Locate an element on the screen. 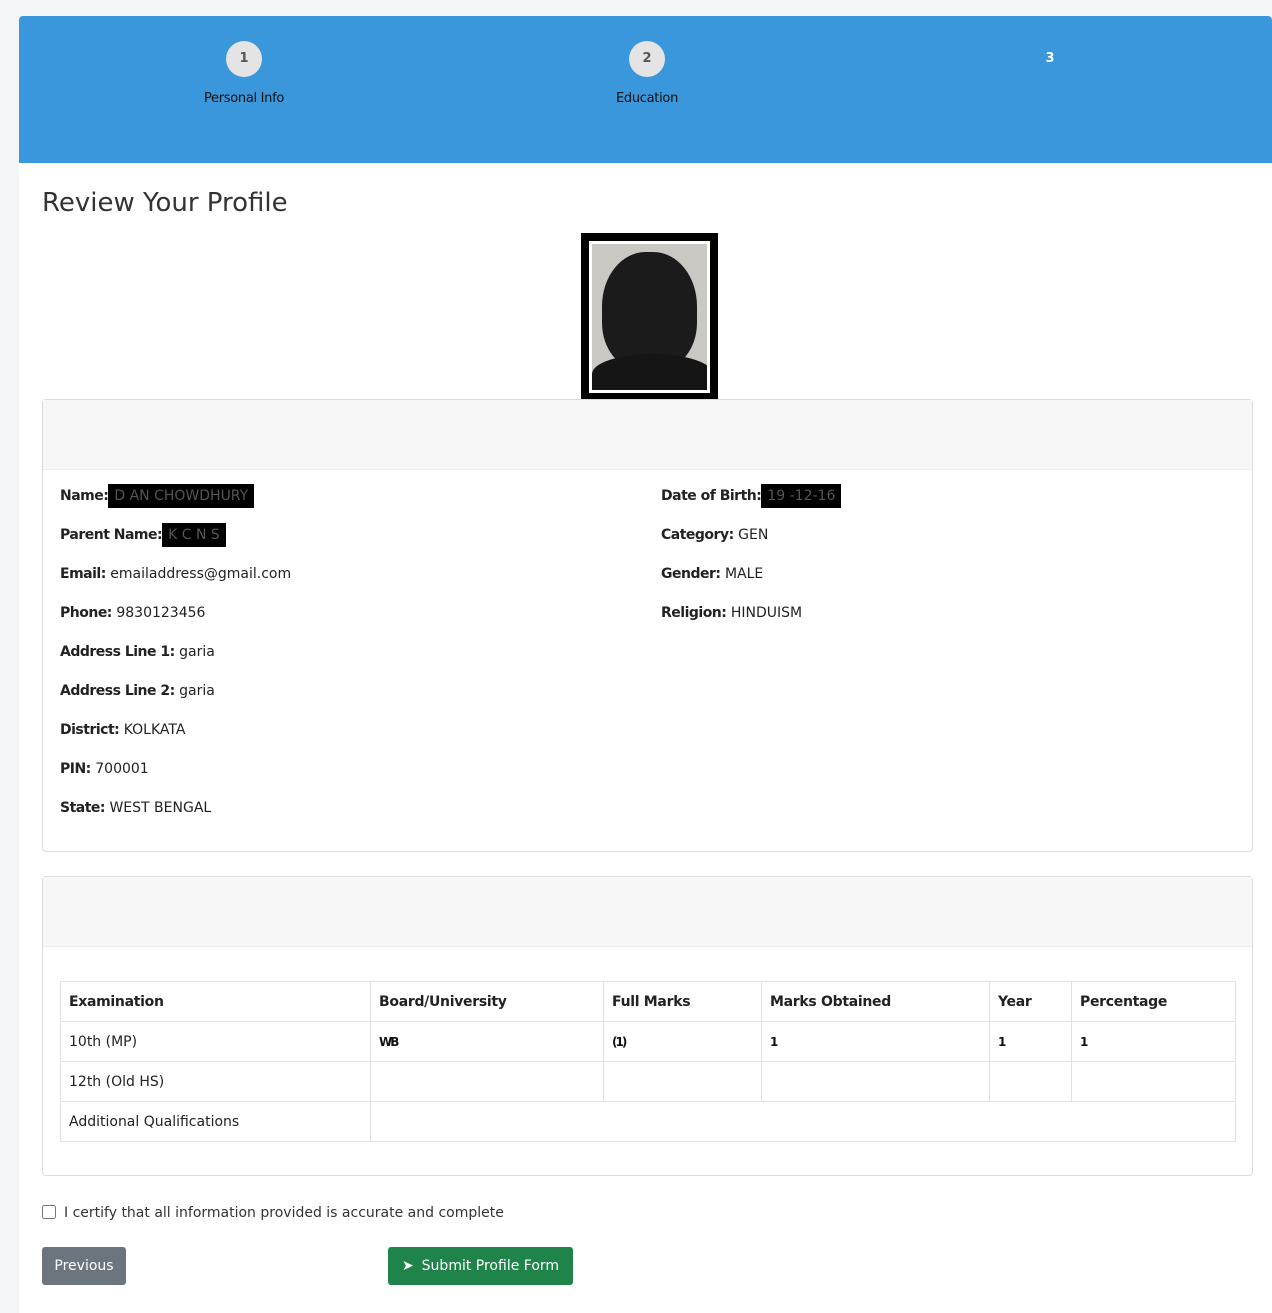 The image size is (1272, 1313). name-field: Name: D AN CHOWDHURY is located at coordinates (157, 496).